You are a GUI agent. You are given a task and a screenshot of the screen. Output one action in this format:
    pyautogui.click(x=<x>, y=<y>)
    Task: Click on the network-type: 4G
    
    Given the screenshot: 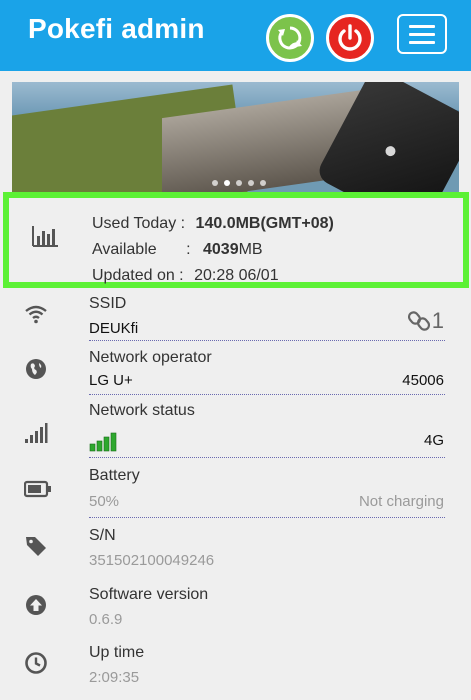 What is the action you would take?
    pyautogui.click(x=433, y=440)
    